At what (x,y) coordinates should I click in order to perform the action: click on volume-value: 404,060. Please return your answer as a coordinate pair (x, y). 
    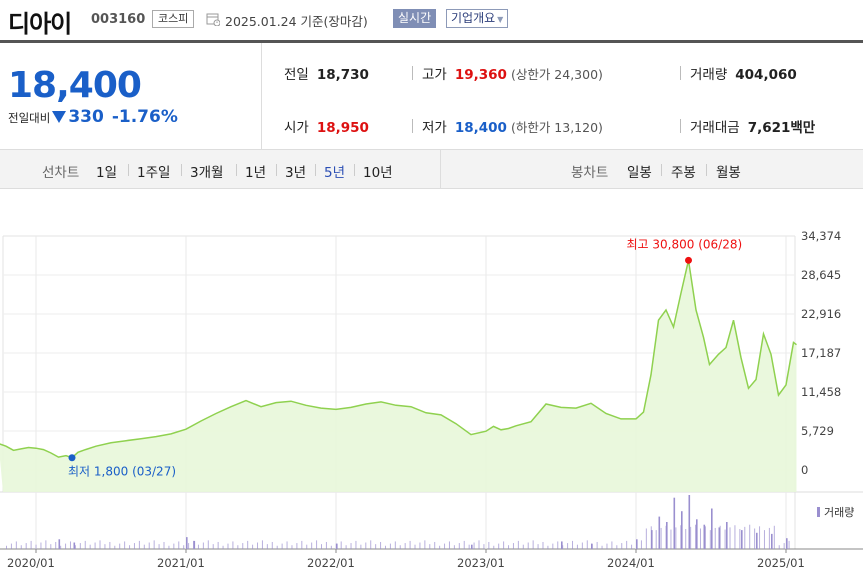
    Looking at the image, I should click on (766, 75).